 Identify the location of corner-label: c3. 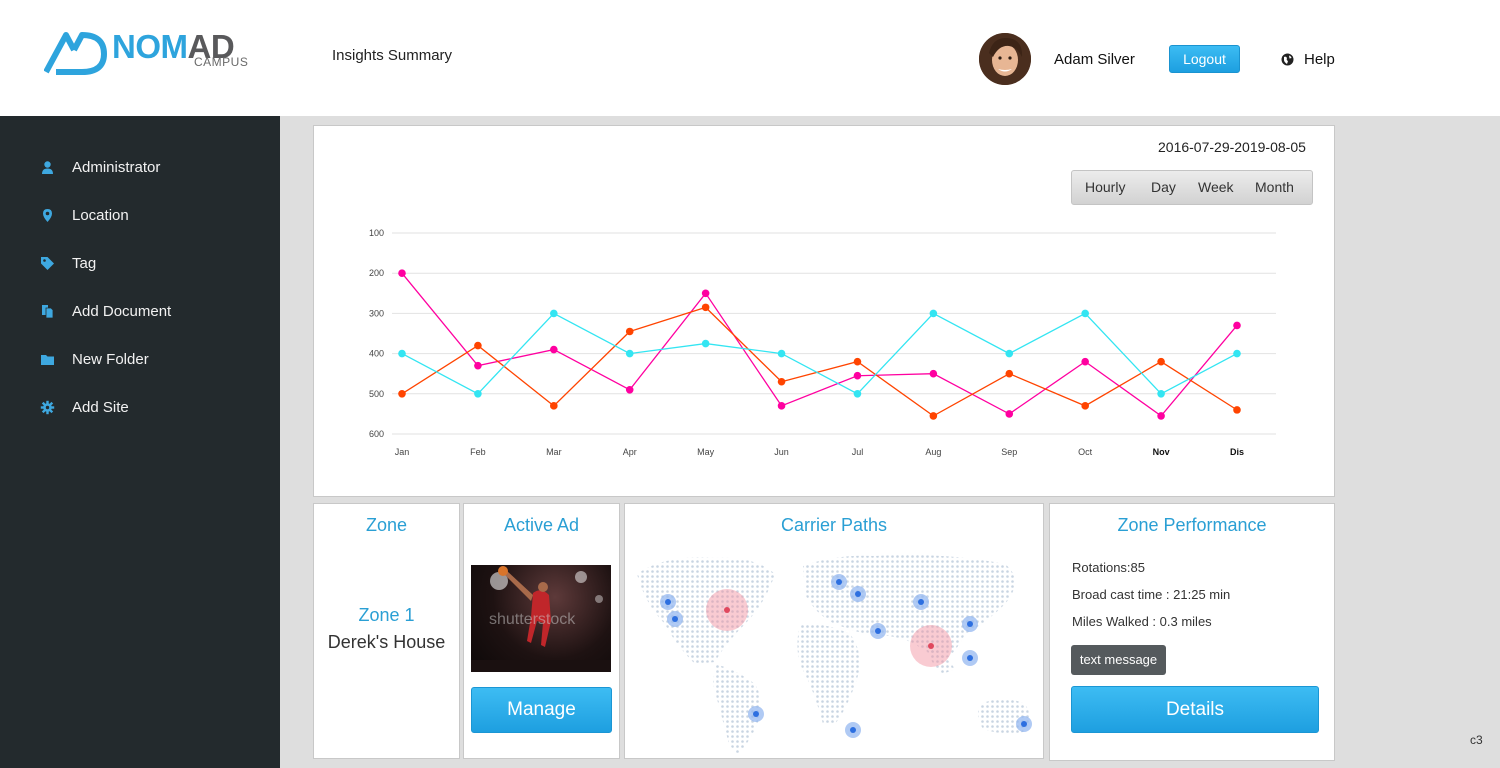
(1476, 740).